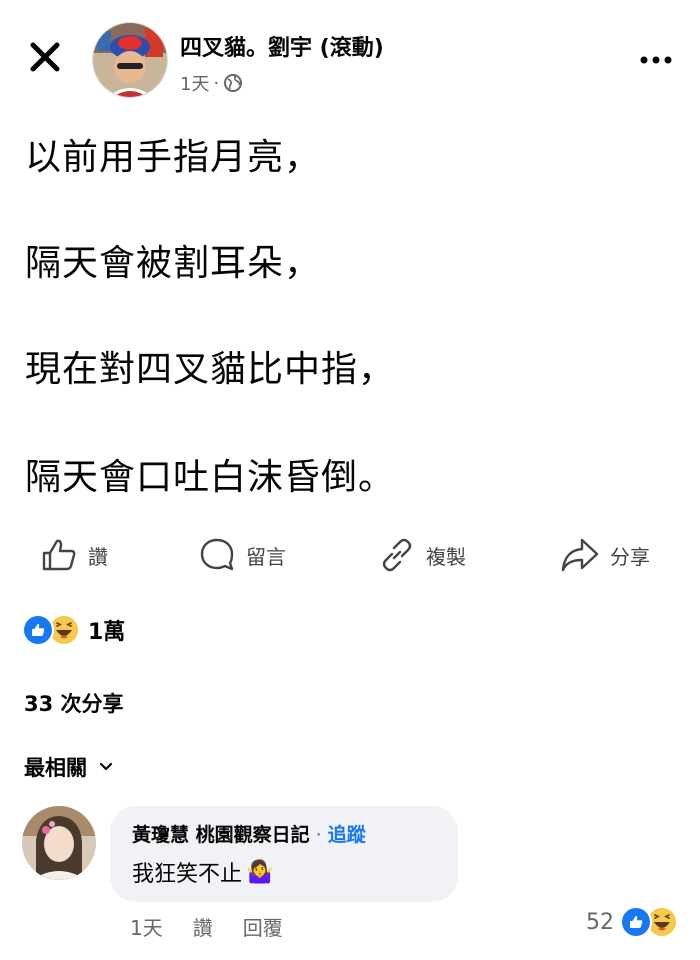 This screenshot has height=960, width=700. I want to click on comment-icon, so click(217, 554).